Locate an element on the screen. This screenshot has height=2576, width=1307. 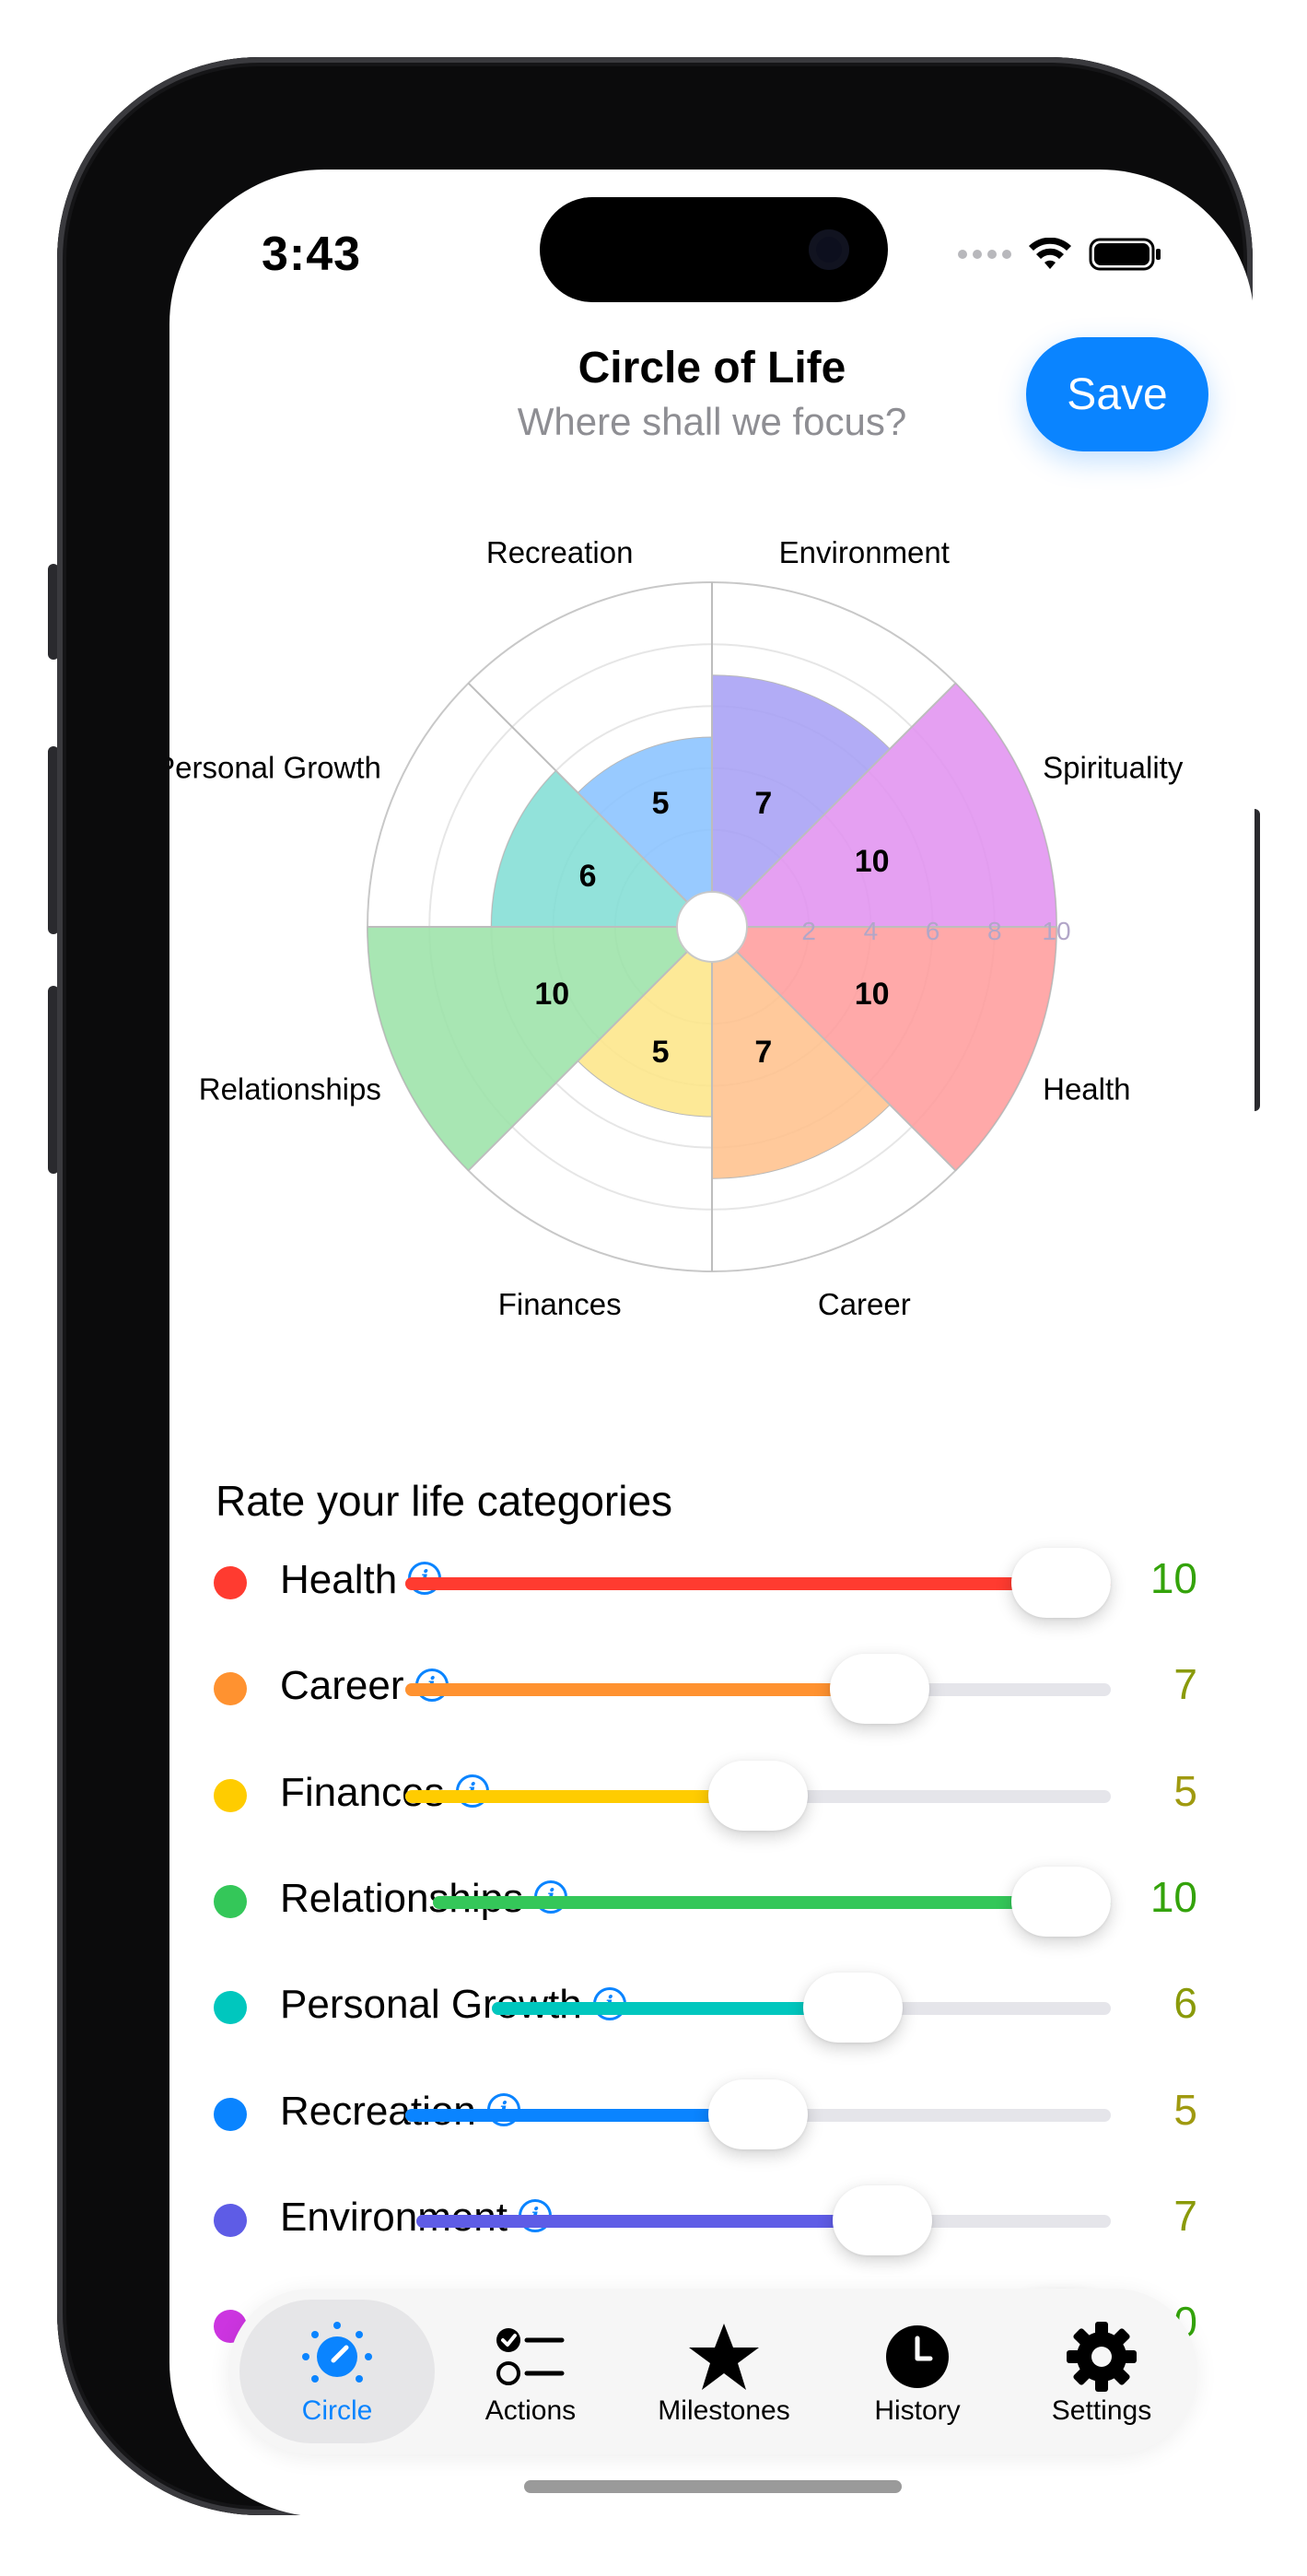
tab-milestones: Milestones is located at coordinates (724, 2371).